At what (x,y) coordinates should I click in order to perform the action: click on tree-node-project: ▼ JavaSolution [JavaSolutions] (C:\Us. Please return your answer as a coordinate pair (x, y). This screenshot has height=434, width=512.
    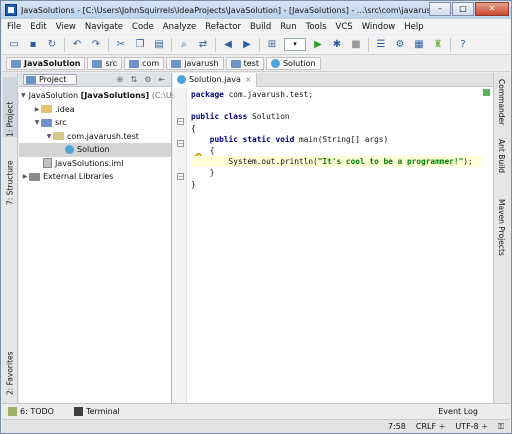
    Looking at the image, I should click on (97, 96).